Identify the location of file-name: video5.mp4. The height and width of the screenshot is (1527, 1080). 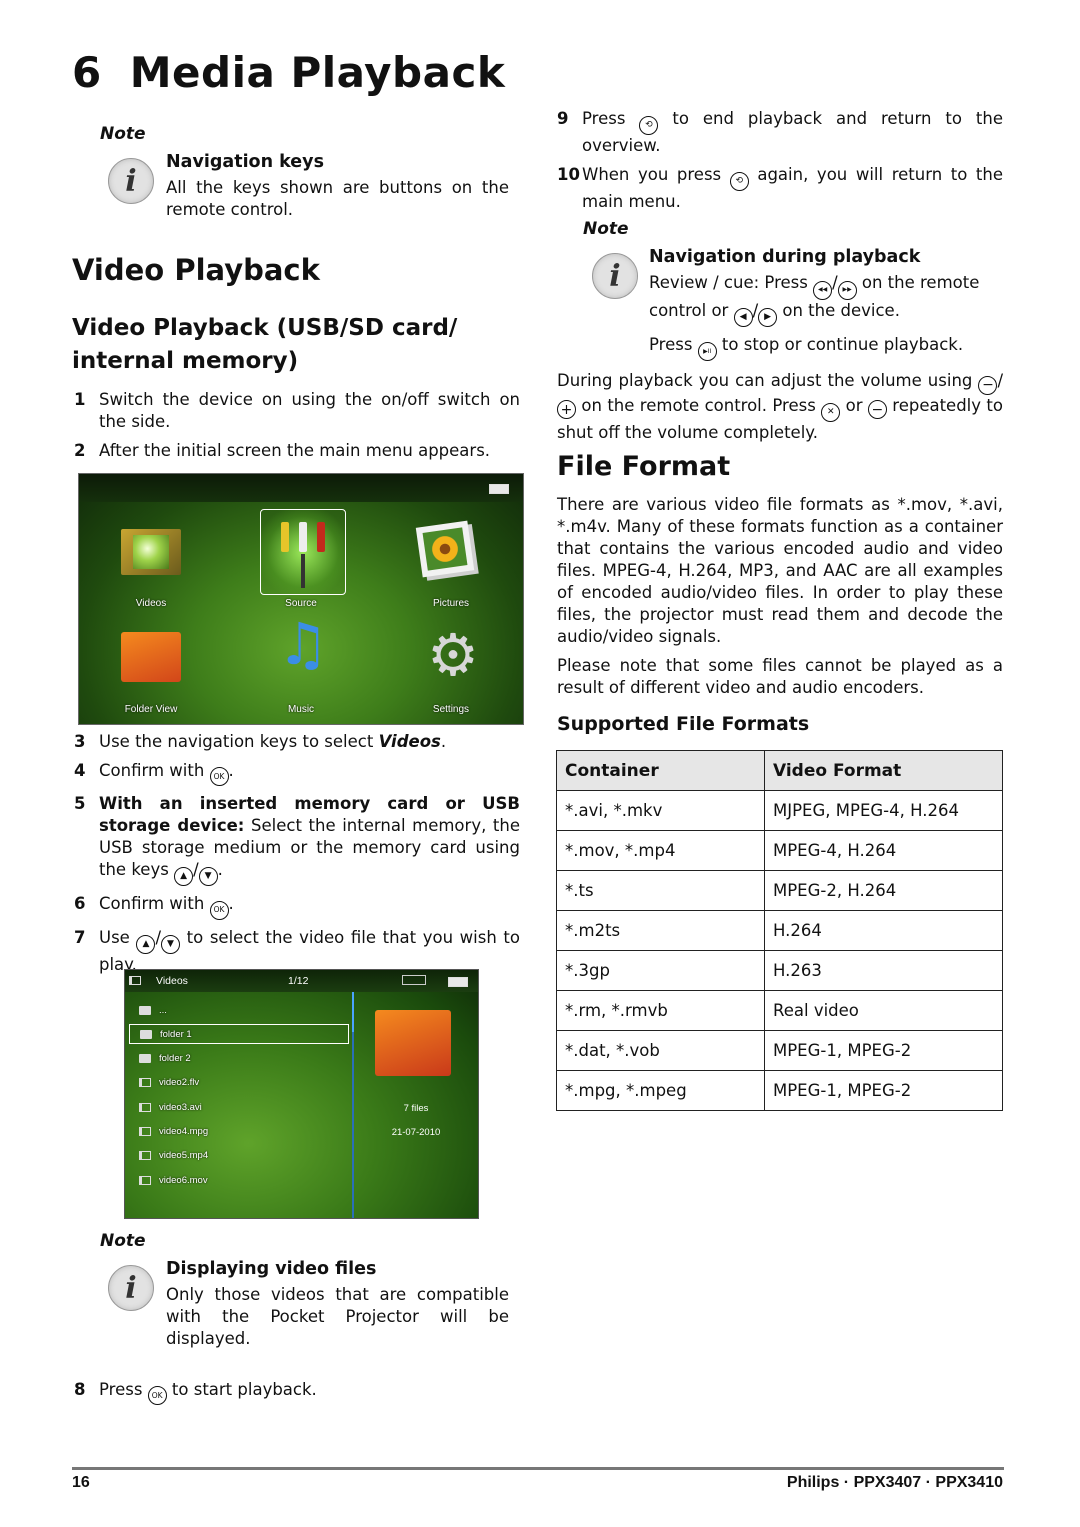
(184, 1156).